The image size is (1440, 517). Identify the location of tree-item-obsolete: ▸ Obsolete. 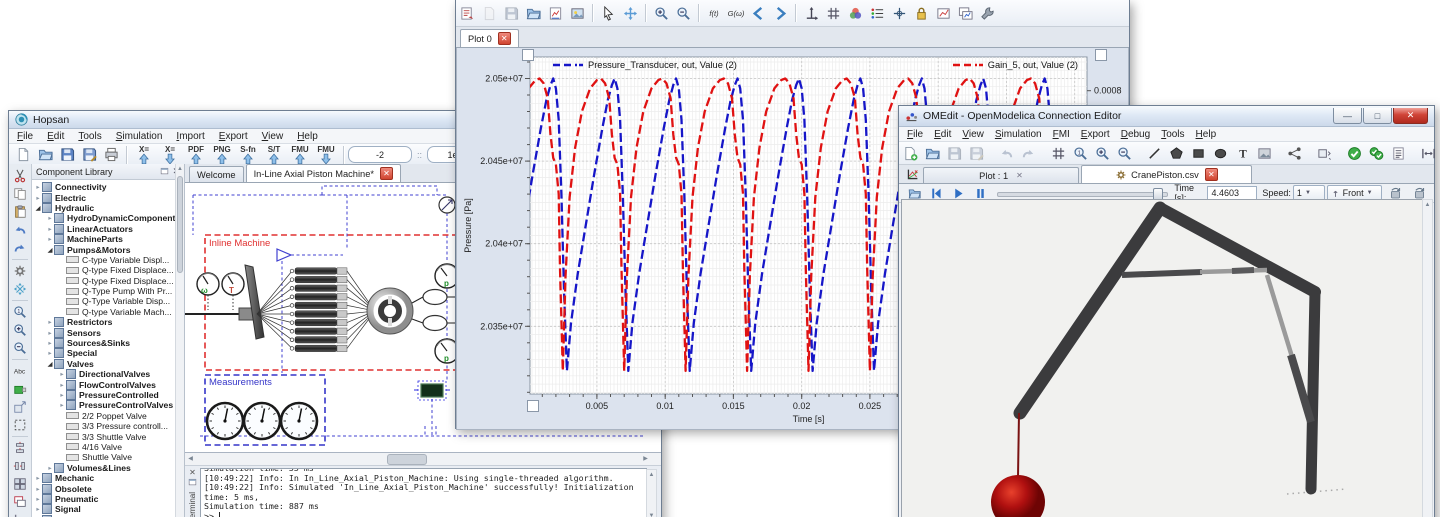
(108, 488).